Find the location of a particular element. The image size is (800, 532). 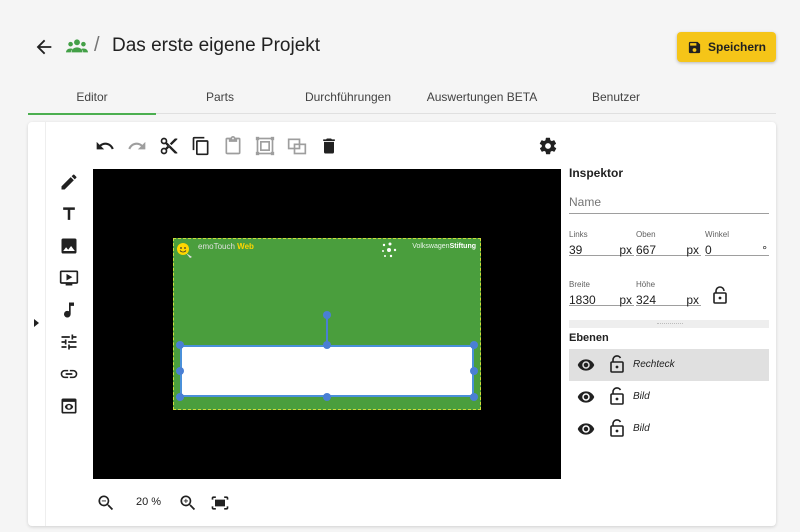

resize-handle-top is located at coordinates (327, 345).